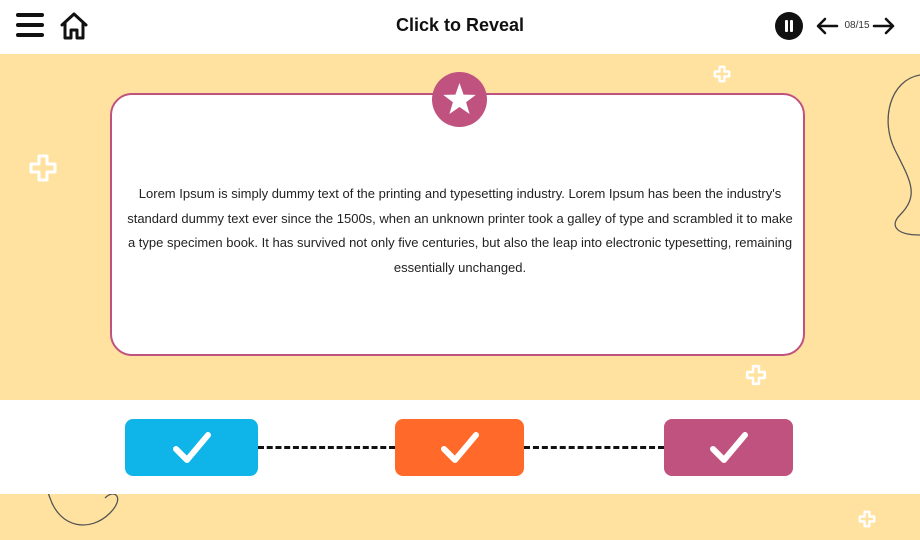 The height and width of the screenshot is (540, 920). Describe the element at coordinates (789, 26) in the screenshot. I see `pause-icon` at that location.